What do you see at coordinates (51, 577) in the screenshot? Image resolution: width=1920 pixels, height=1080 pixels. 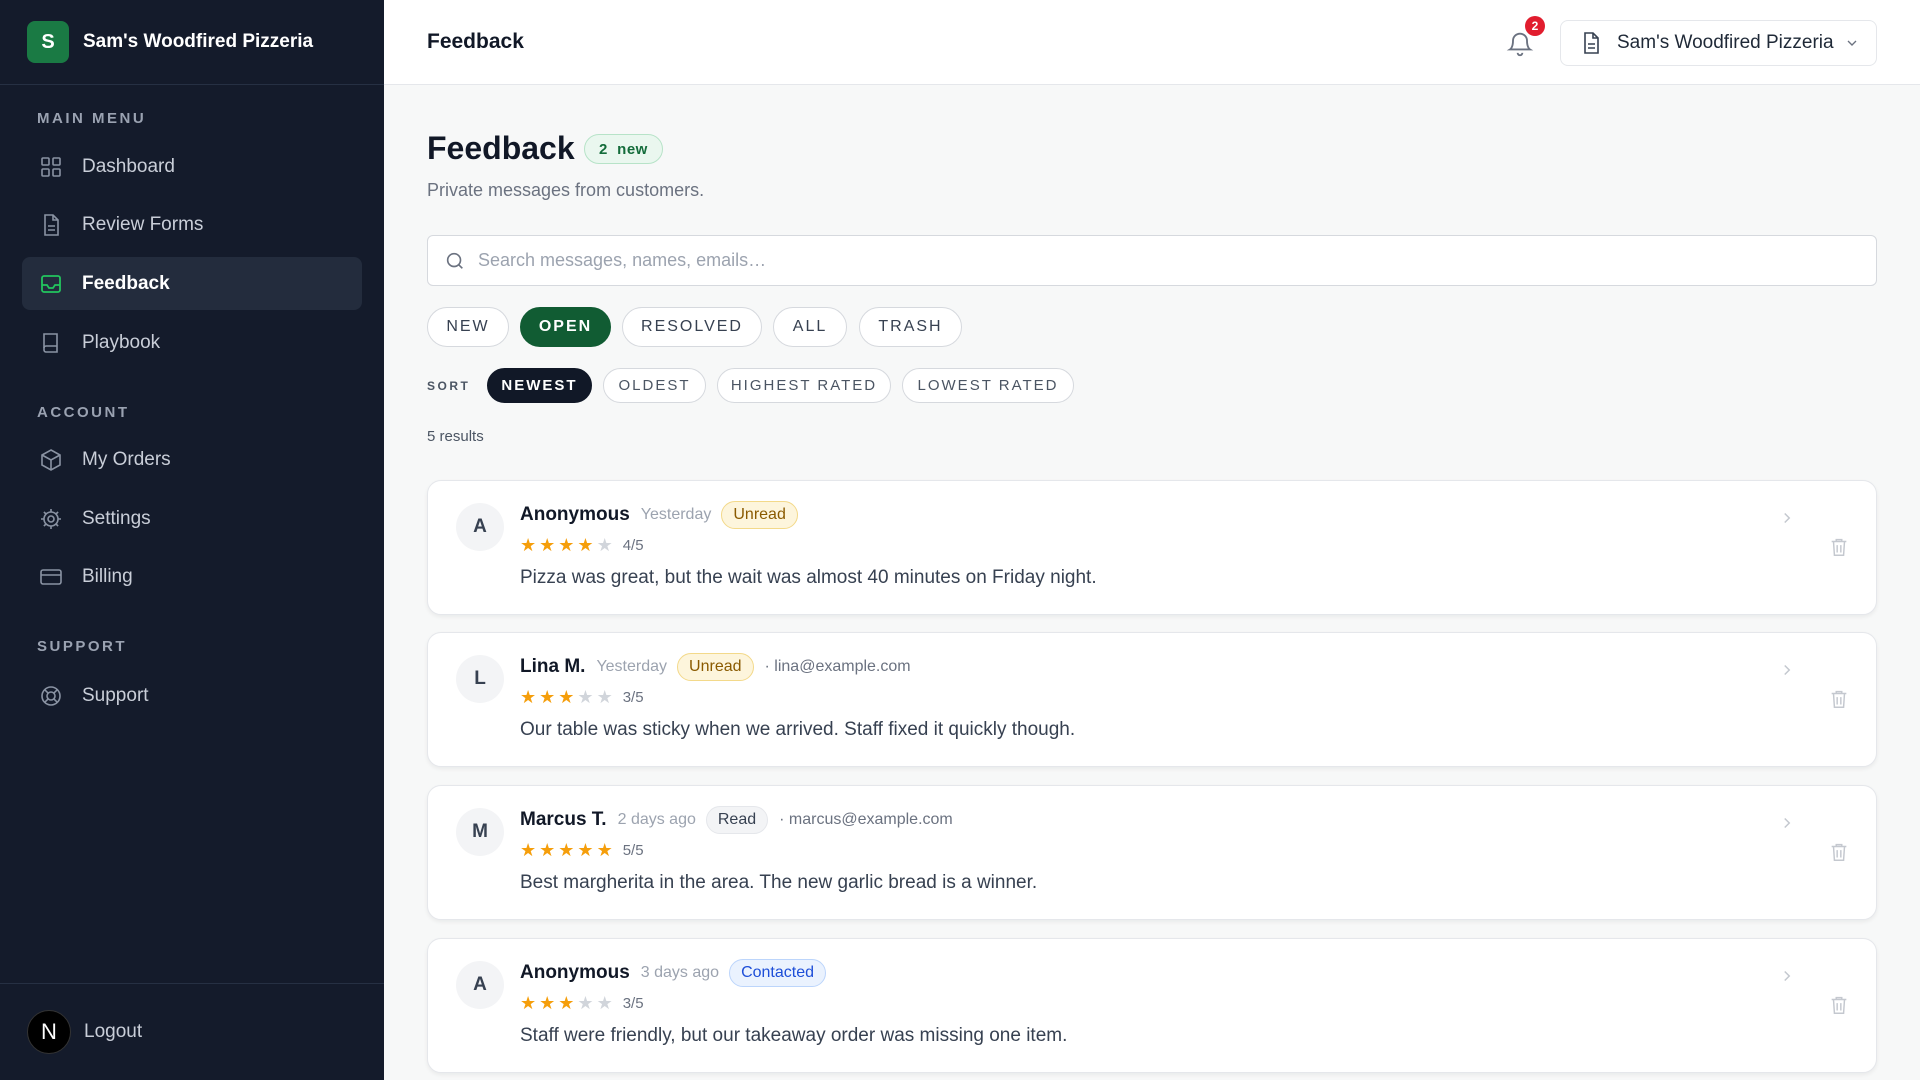 I see `credit-card-icon` at bounding box center [51, 577].